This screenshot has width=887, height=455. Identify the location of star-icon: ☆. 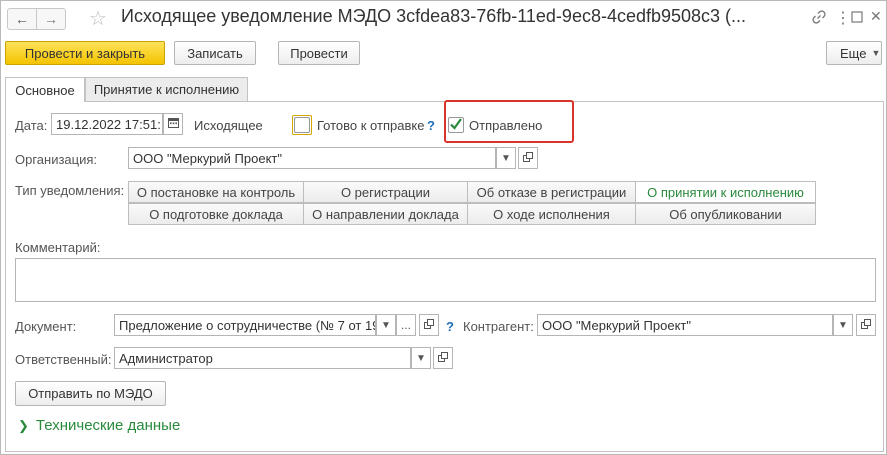
(98, 18).